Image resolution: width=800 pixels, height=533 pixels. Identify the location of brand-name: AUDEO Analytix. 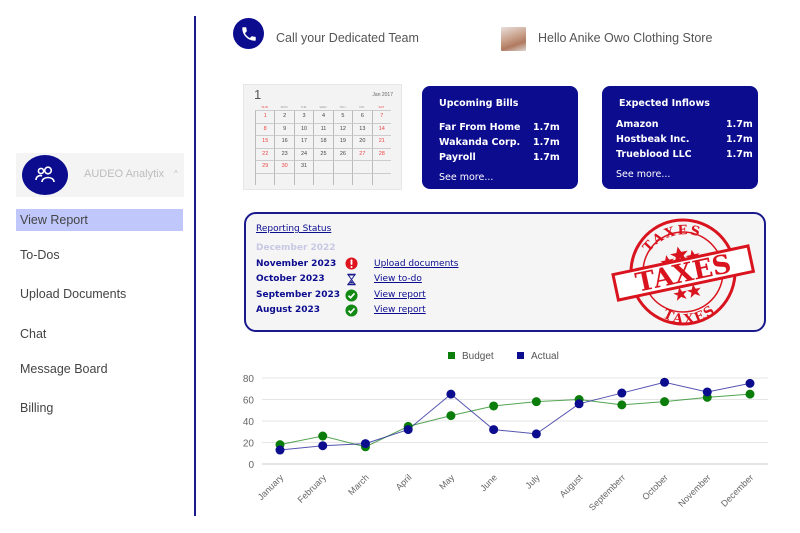
(124, 174).